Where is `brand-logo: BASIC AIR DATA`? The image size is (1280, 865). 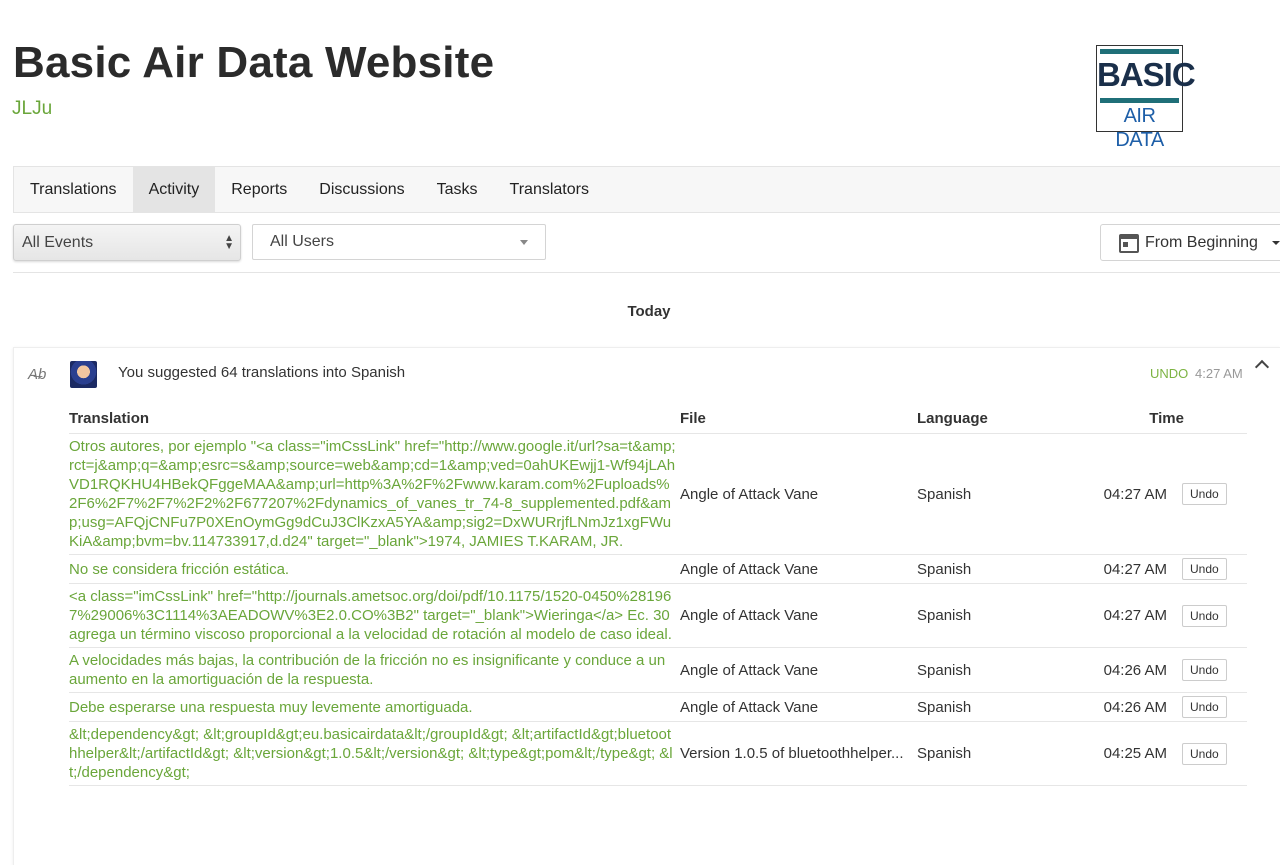 brand-logo: BASIC AIR DATA is located at coordinates (1146, 98).